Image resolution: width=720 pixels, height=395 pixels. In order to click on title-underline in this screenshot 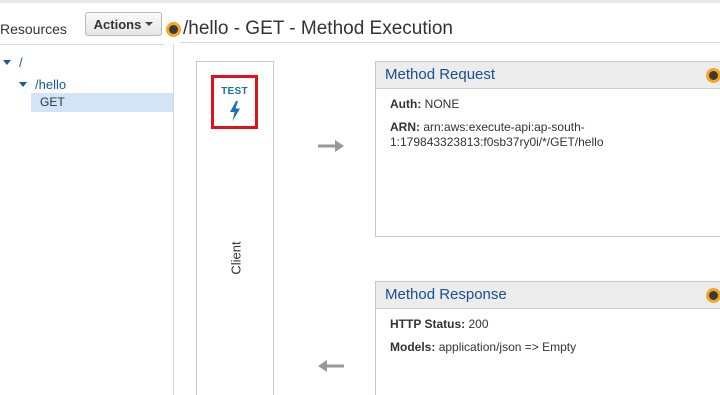, I will do `click(450, 42)`.